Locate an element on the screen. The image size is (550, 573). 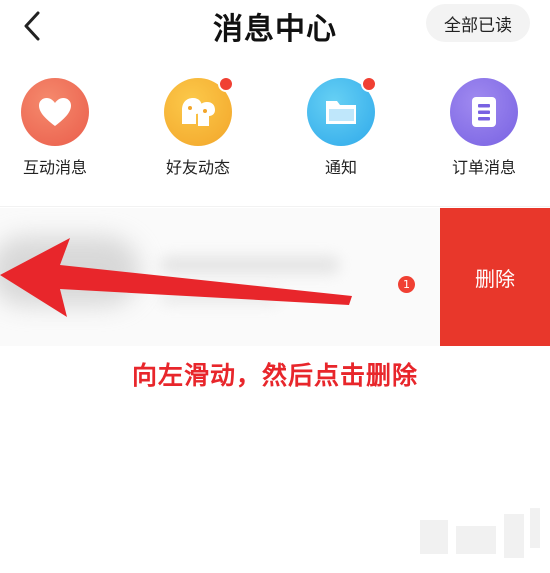
category-orders: 订单消息 is located at coordinates (484, 126).